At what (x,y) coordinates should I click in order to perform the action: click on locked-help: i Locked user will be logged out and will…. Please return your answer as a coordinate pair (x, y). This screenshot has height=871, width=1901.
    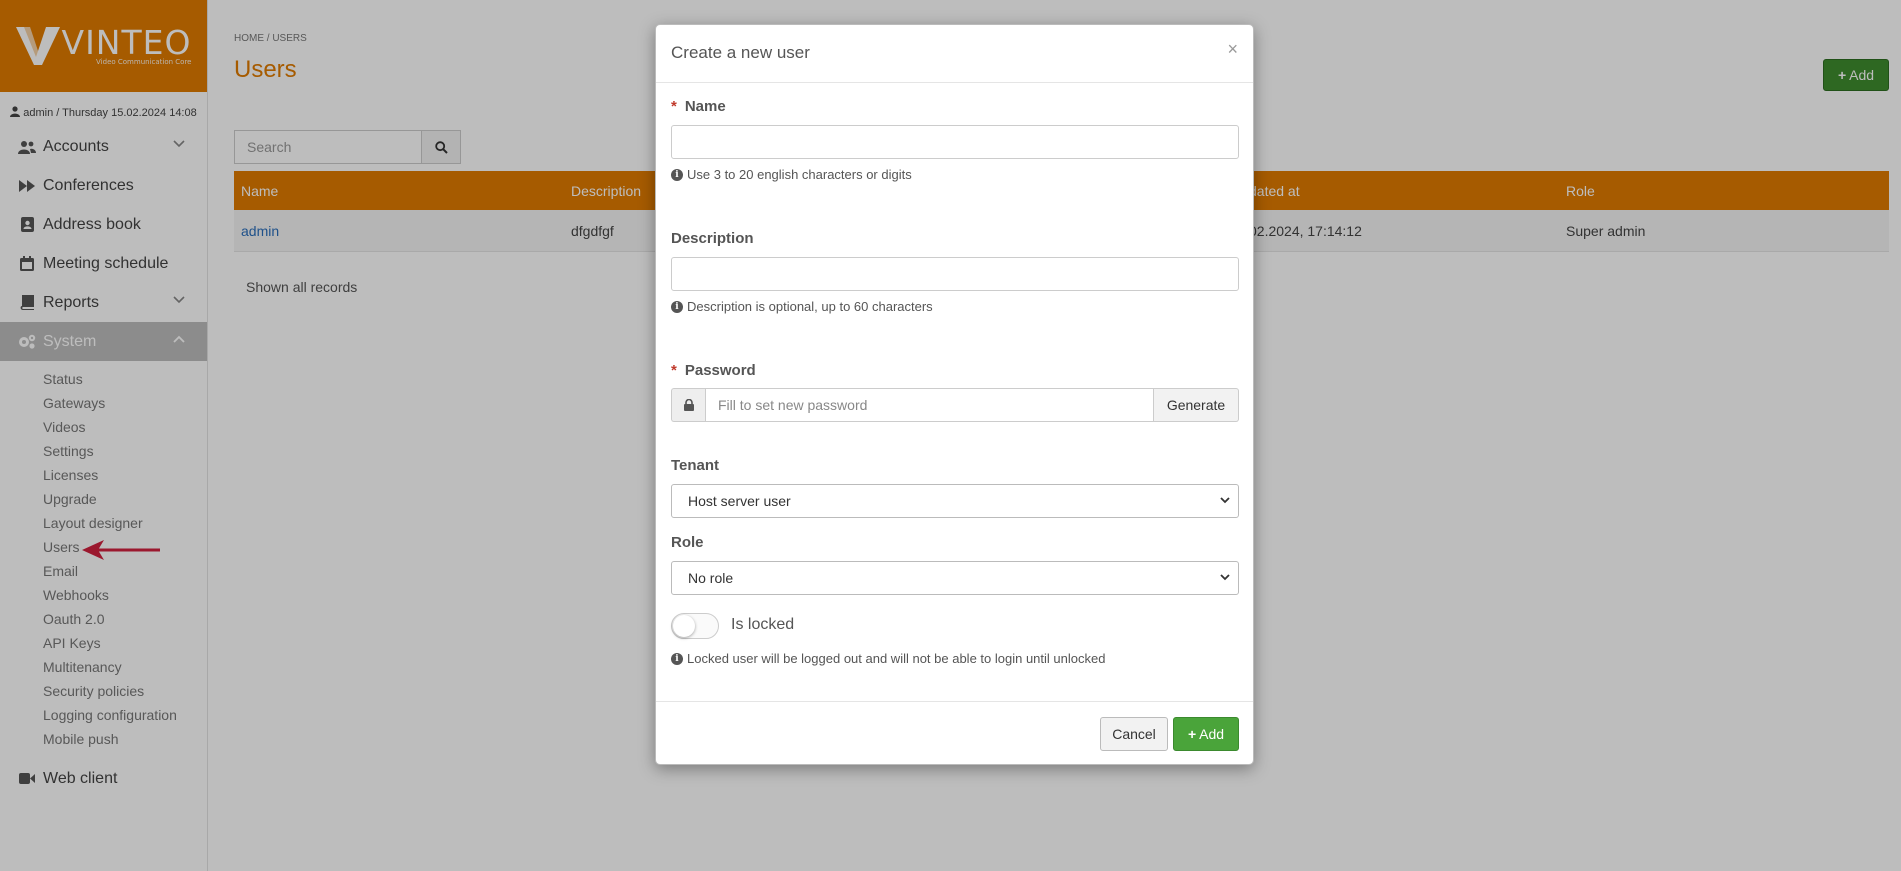
    Looking at the image, I should click on (888, 658).